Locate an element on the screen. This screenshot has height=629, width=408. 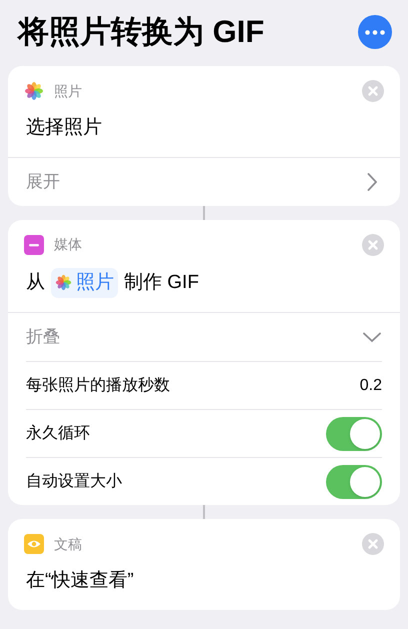
expand-row: 折叠 is located at coordinates (204, 336).